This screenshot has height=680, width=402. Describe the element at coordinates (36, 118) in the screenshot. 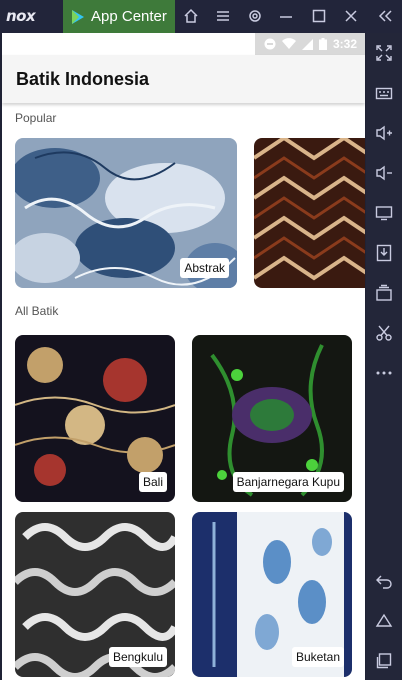

I see `section-popular: Popular` at that location.